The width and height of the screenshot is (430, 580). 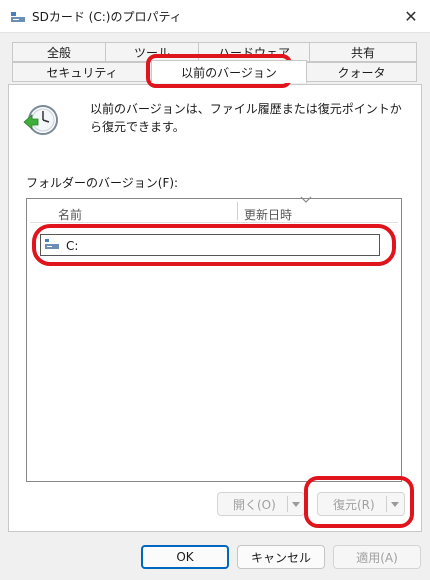 I want to click on window-title: SDカード (C:)のプロパティ, so click(x=107, y=17).